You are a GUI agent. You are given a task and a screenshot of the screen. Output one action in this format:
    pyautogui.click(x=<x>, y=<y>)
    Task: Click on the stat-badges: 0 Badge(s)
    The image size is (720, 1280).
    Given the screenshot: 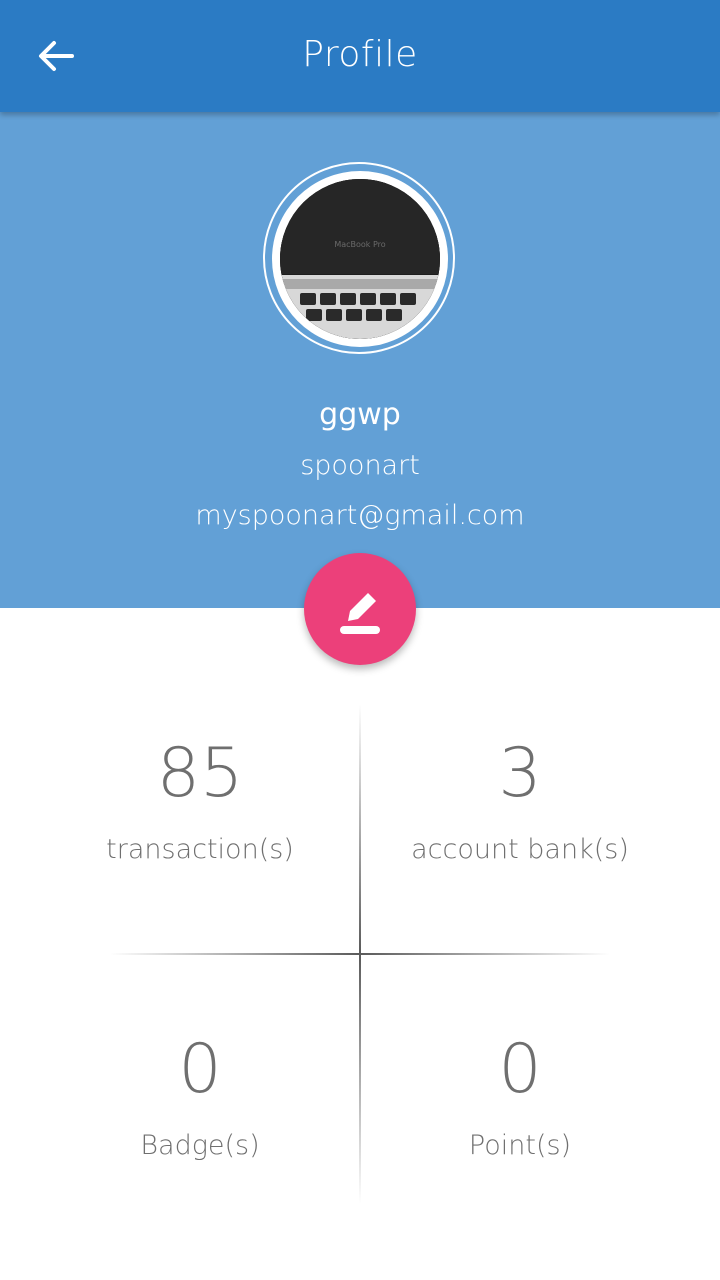 What is the action you would take?
    pyautogui.click(x=200, y=1096)
    